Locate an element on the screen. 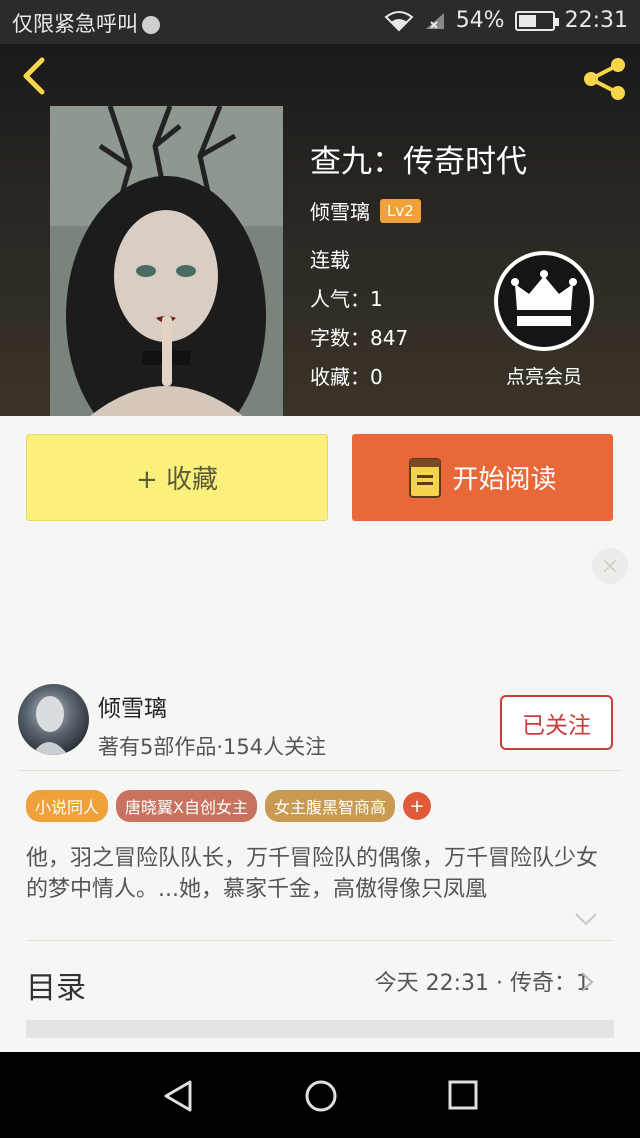  toc-latest-chapter: 今天 22:31 · 传奇：1 is located at coordinates (482, 981).